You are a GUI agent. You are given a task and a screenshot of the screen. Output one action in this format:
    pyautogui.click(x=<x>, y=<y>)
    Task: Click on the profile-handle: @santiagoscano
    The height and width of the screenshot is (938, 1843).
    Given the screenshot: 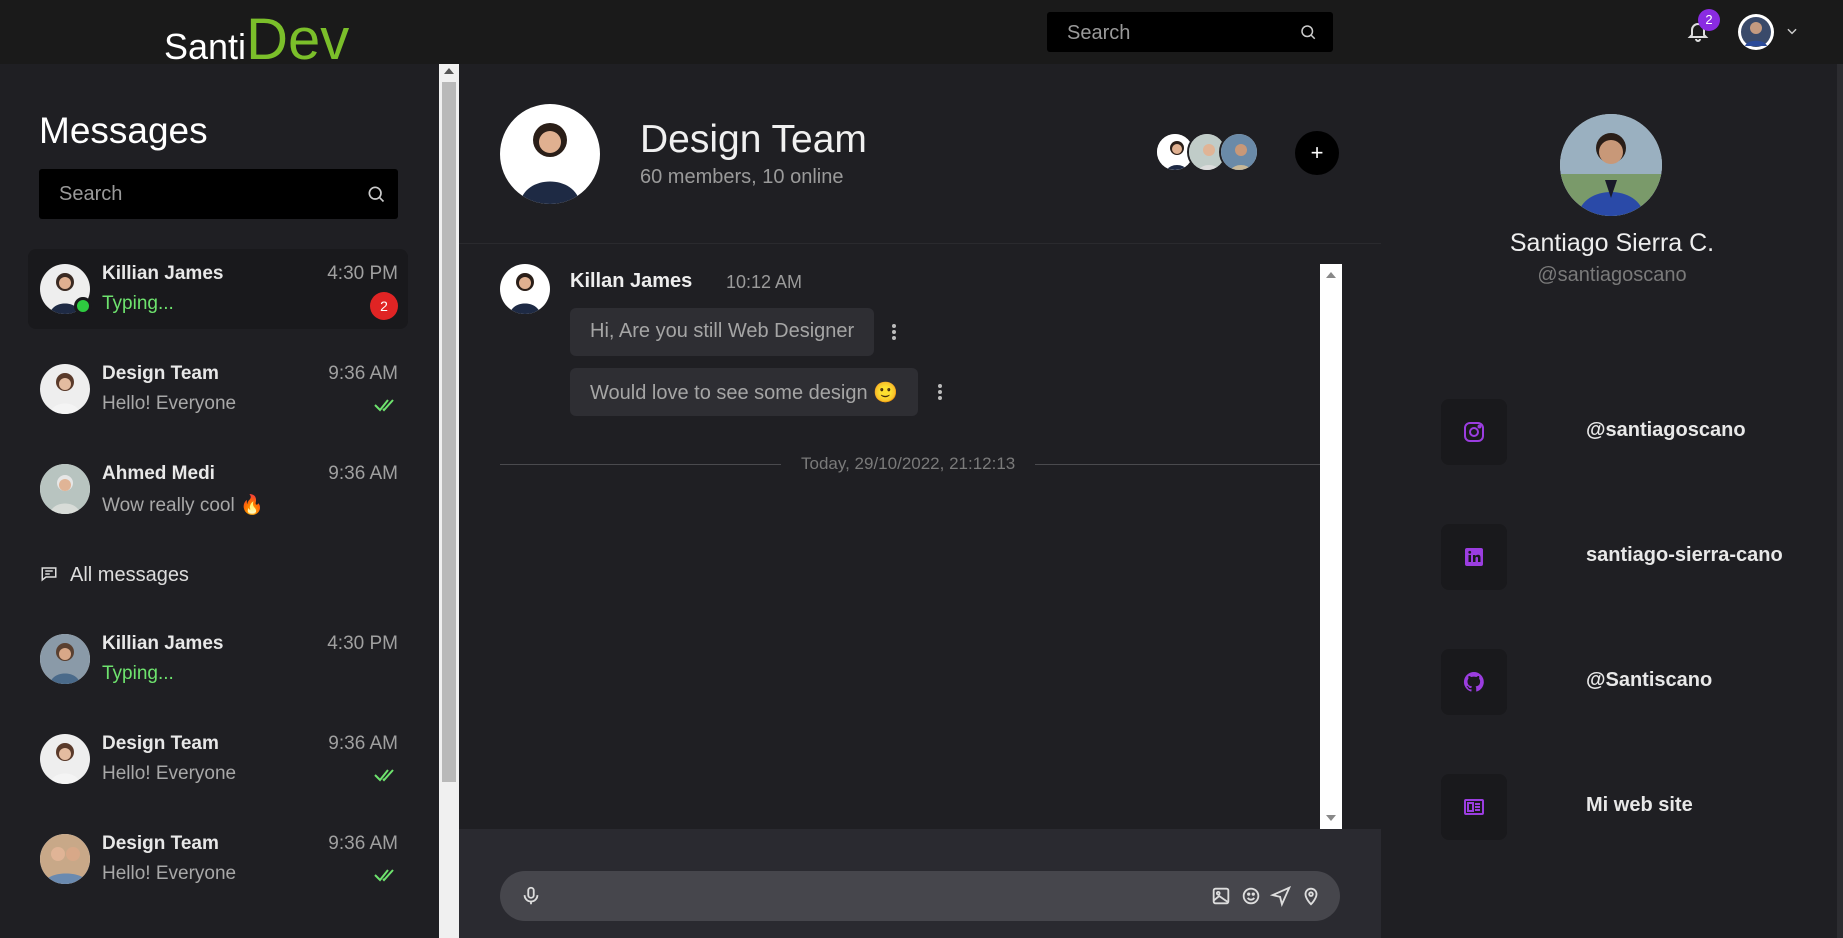 What is the action you would take?
    pyautogui.click(x=1612, y=275)
    